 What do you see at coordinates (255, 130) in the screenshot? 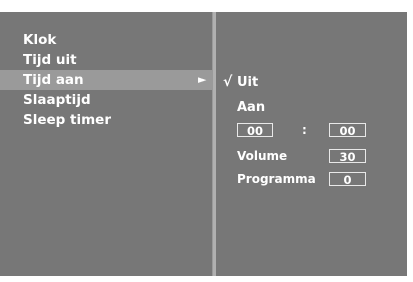
I see `hour-field: 00` at bounding box center [255, 130].